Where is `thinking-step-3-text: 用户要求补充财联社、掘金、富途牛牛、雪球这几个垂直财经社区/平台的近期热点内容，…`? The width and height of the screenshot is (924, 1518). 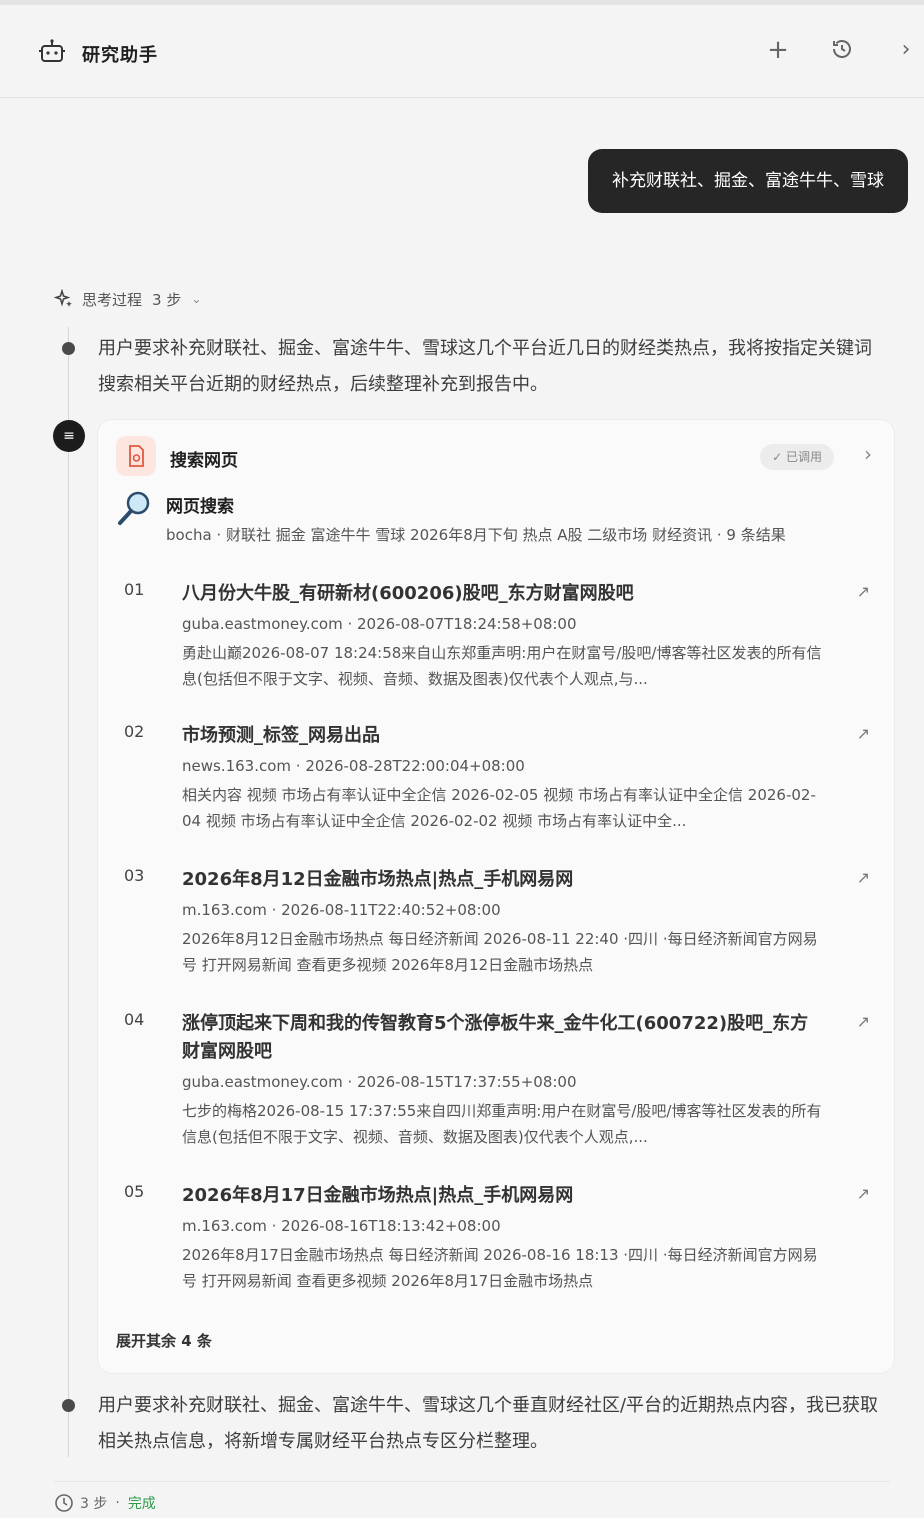 thinking-step-3-text: 用户要求补充财联社、掘金、富途牛牛、雪球这几个垂直财经社区/平台的近期热点内容，… is located at coordinates (488, 1423).